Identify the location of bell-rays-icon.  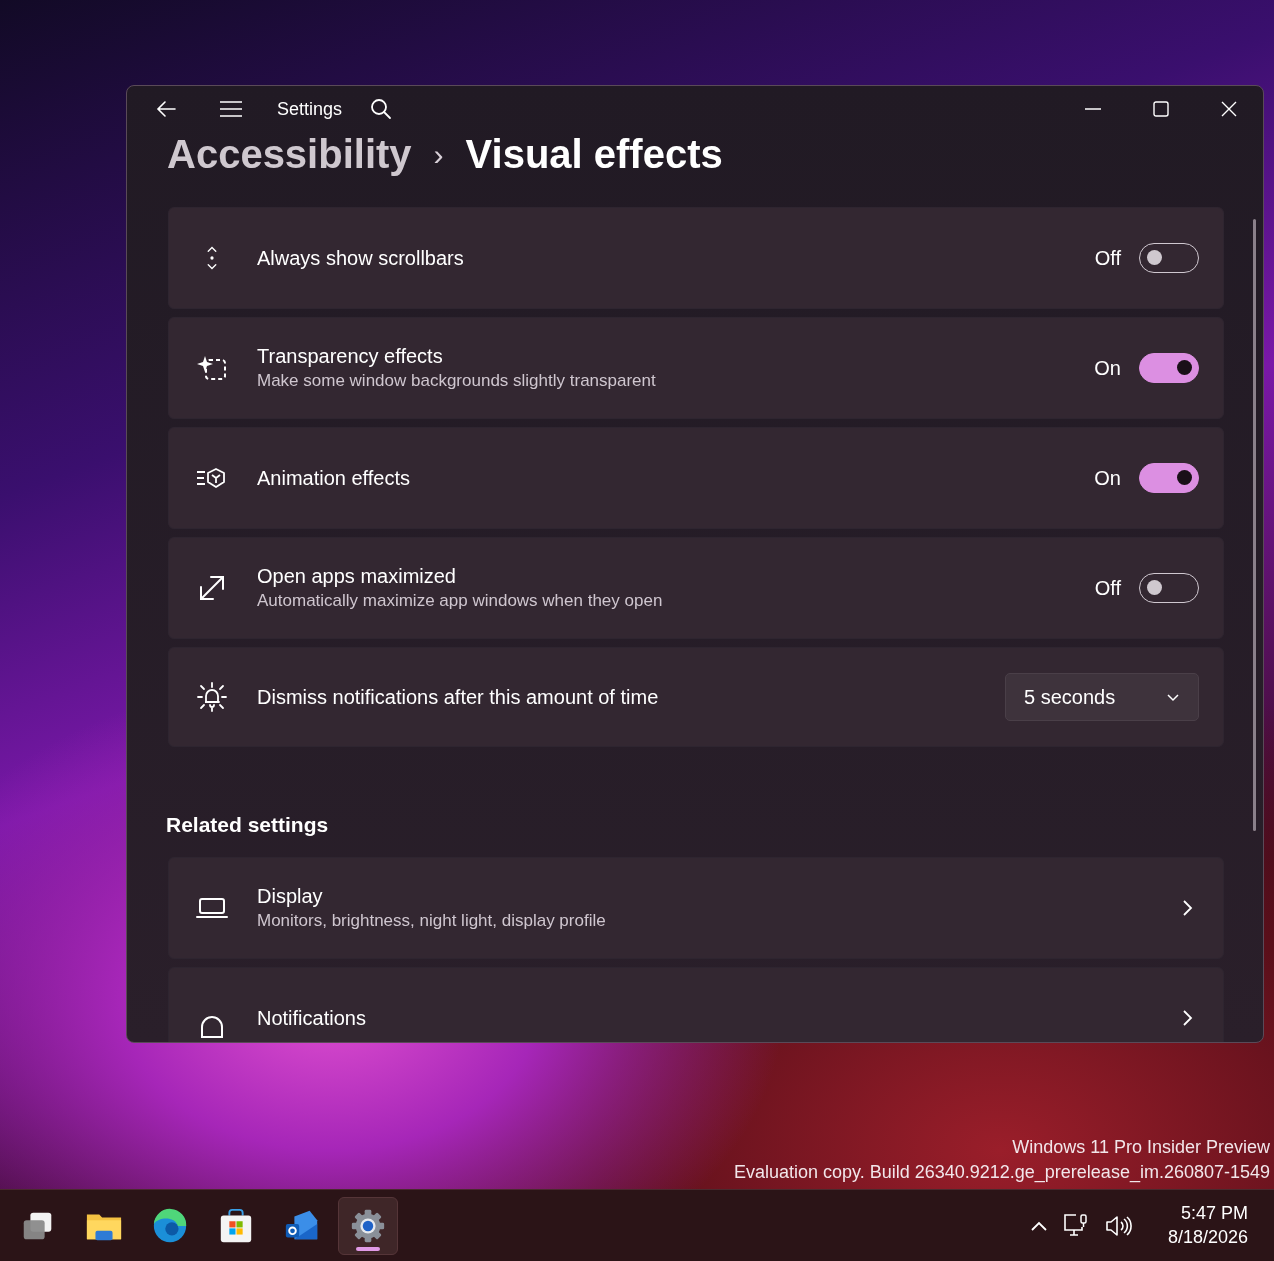
(212, 697).